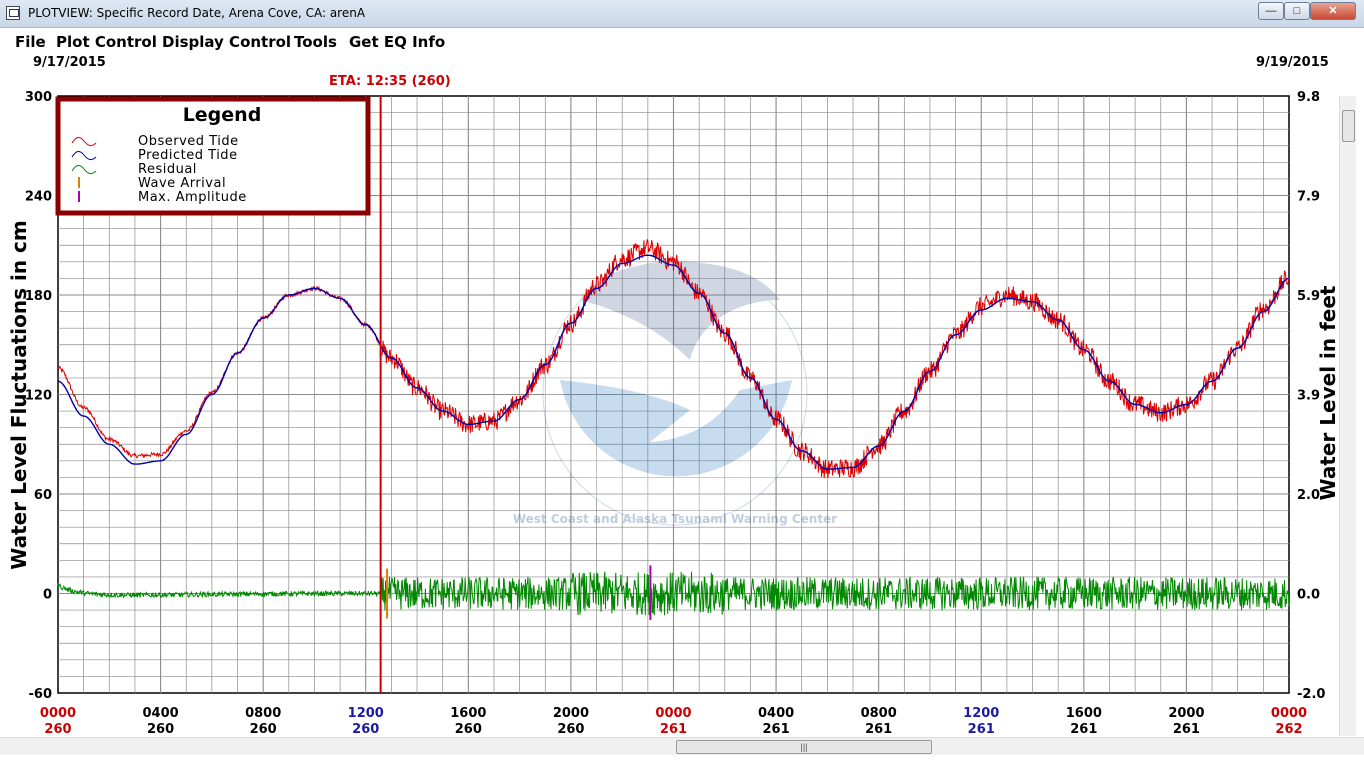  I want to click on y-axis-title: Water Level Fluctuations in cm, so click(19, 394).